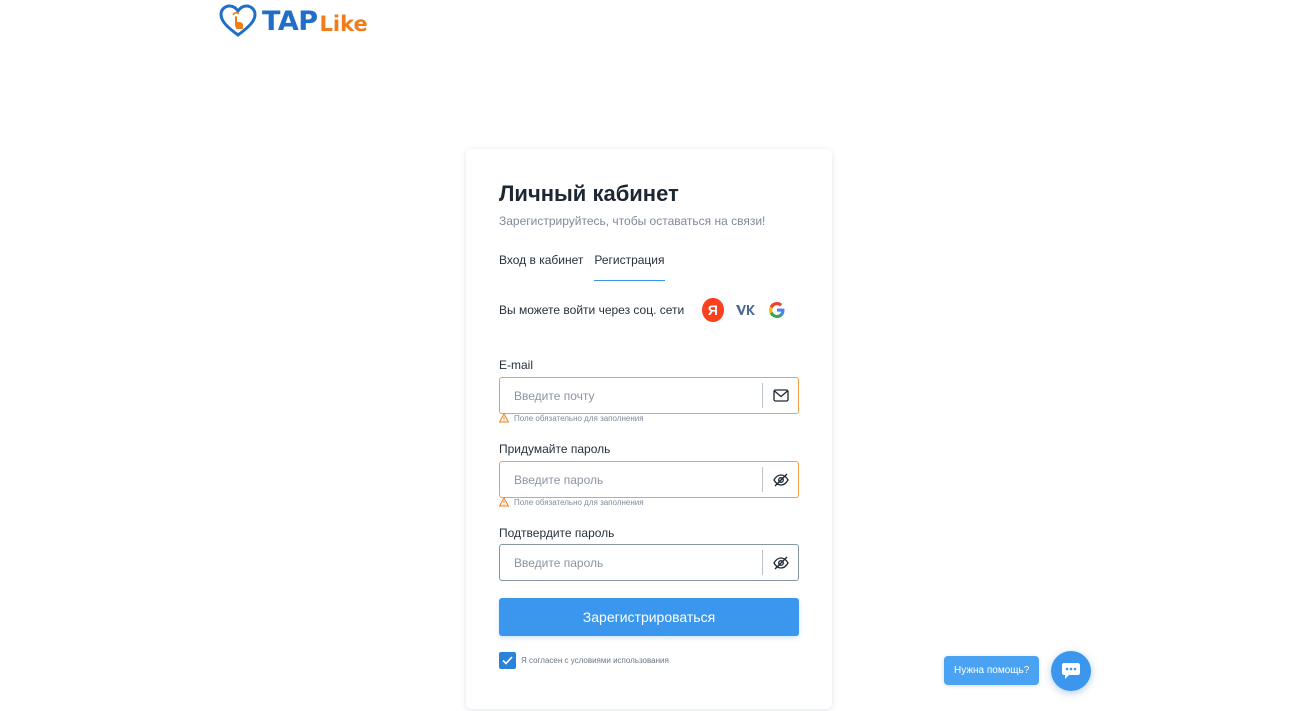 The height and width of the screenshot is (711, 1300). I want to click on email-field-icon, so click(780, 395).